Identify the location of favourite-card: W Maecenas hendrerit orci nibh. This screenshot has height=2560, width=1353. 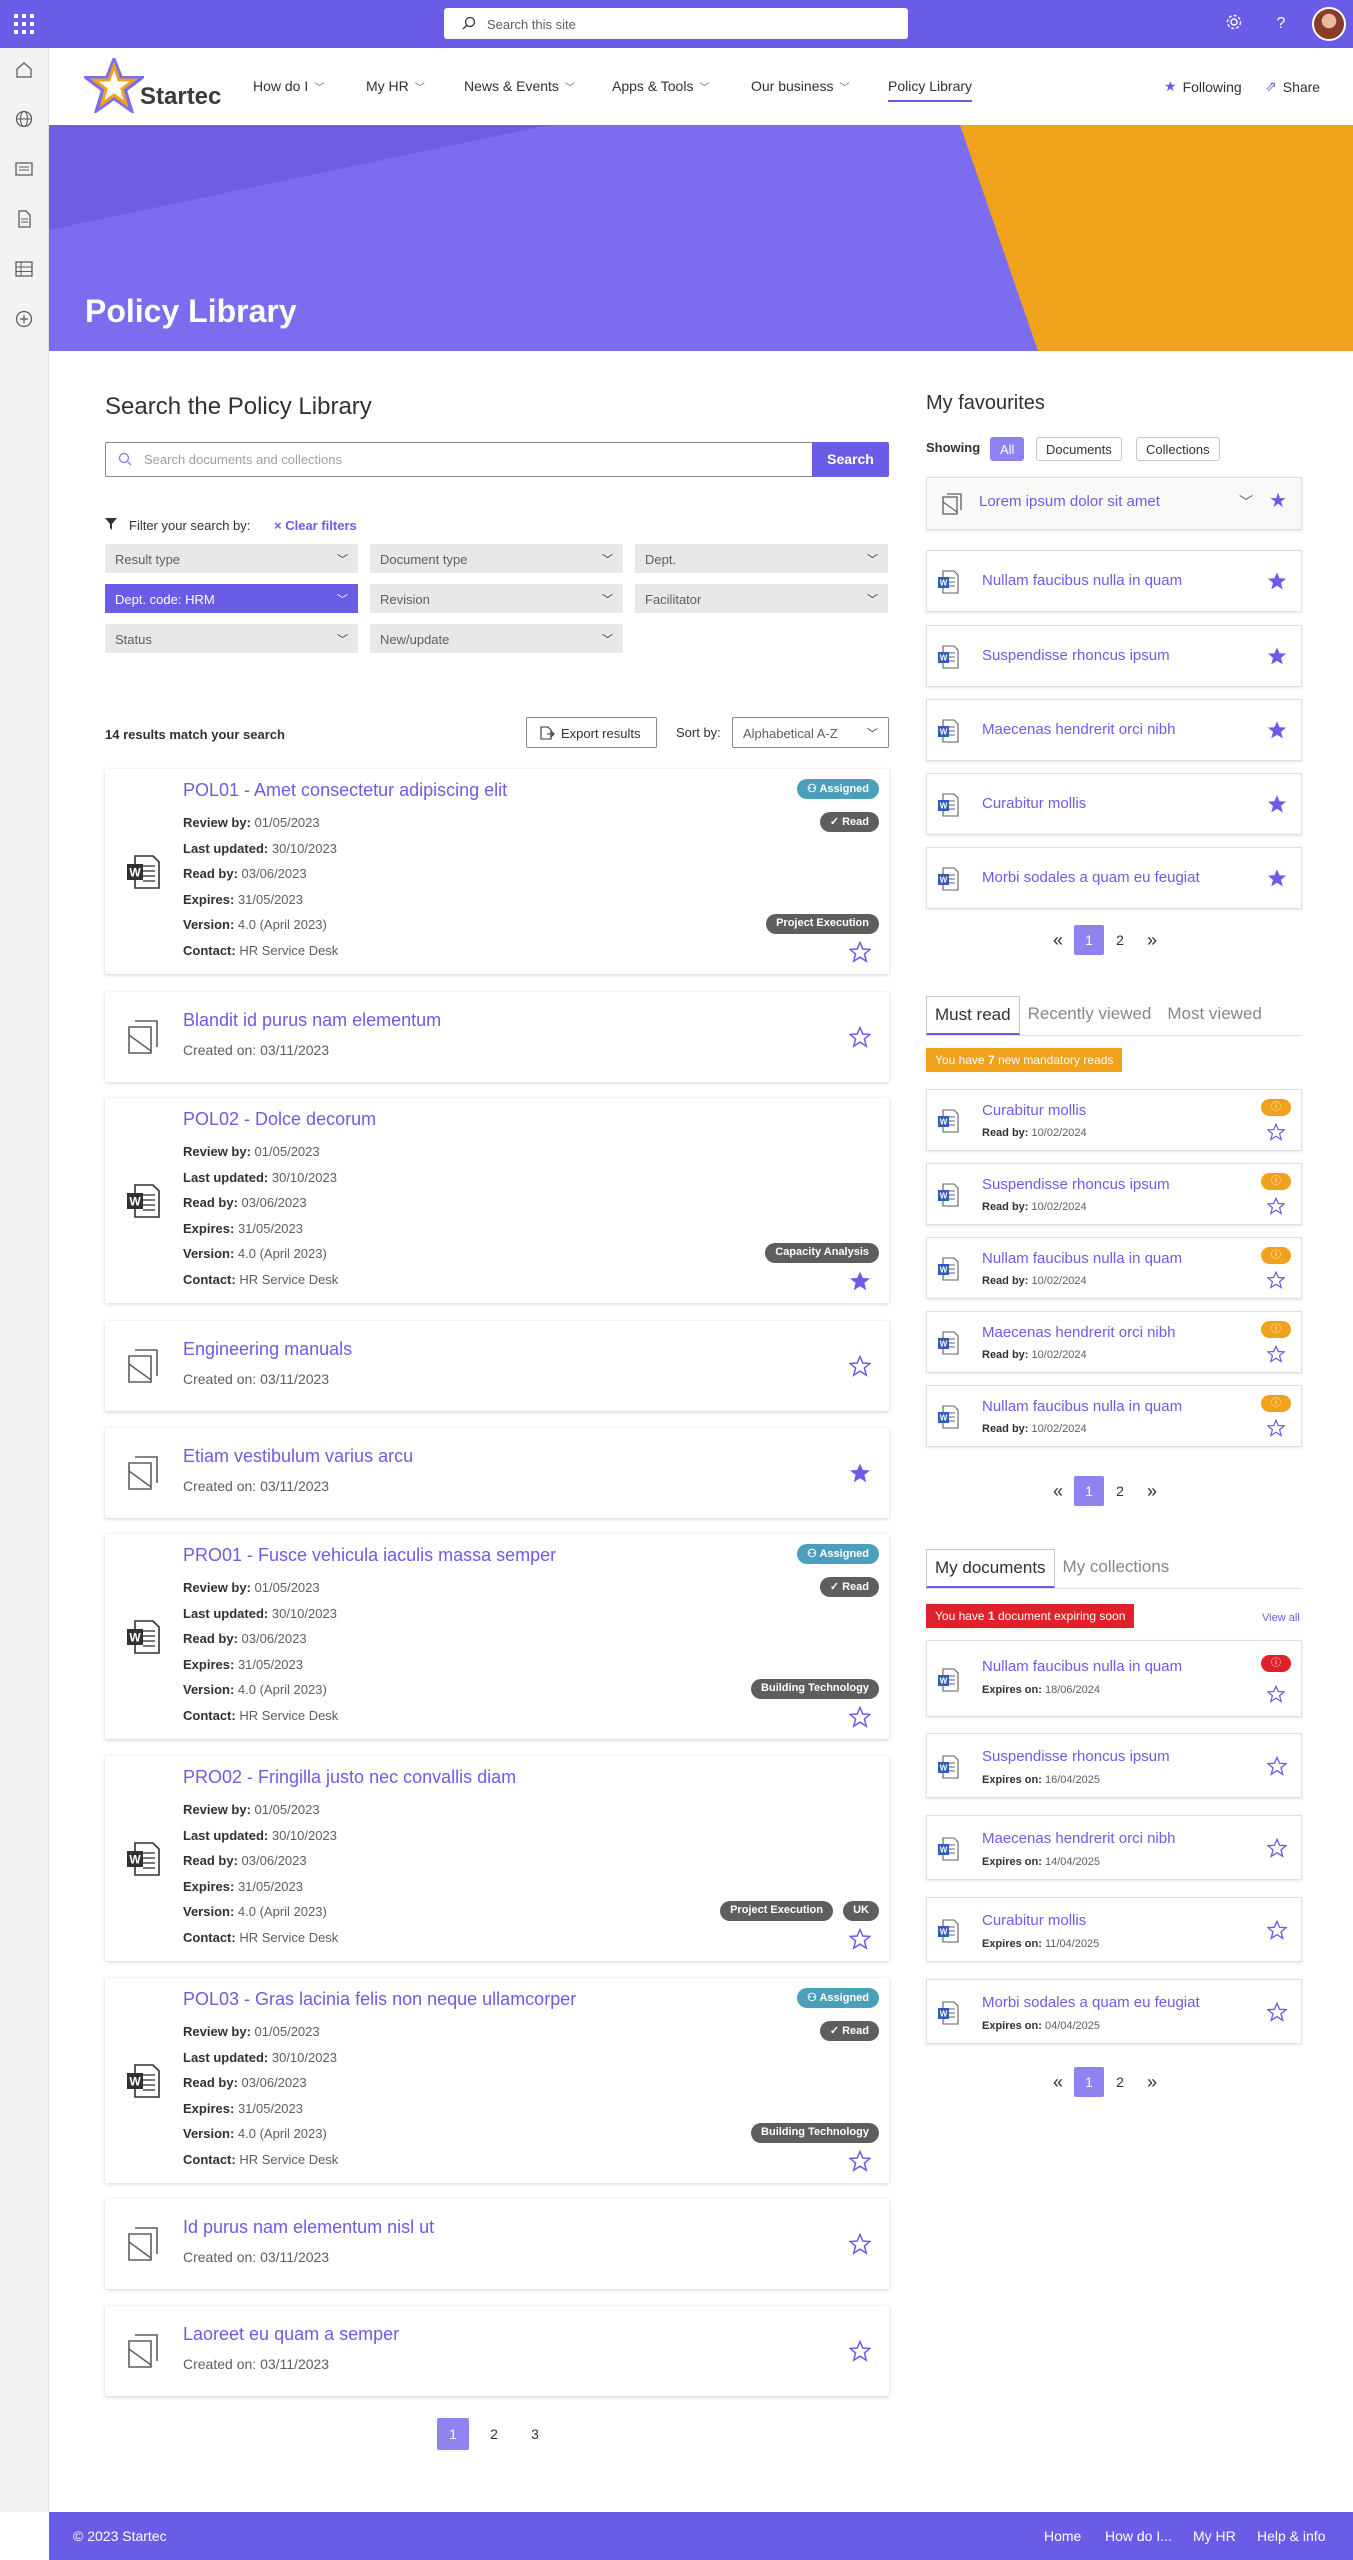
(1114, 730).